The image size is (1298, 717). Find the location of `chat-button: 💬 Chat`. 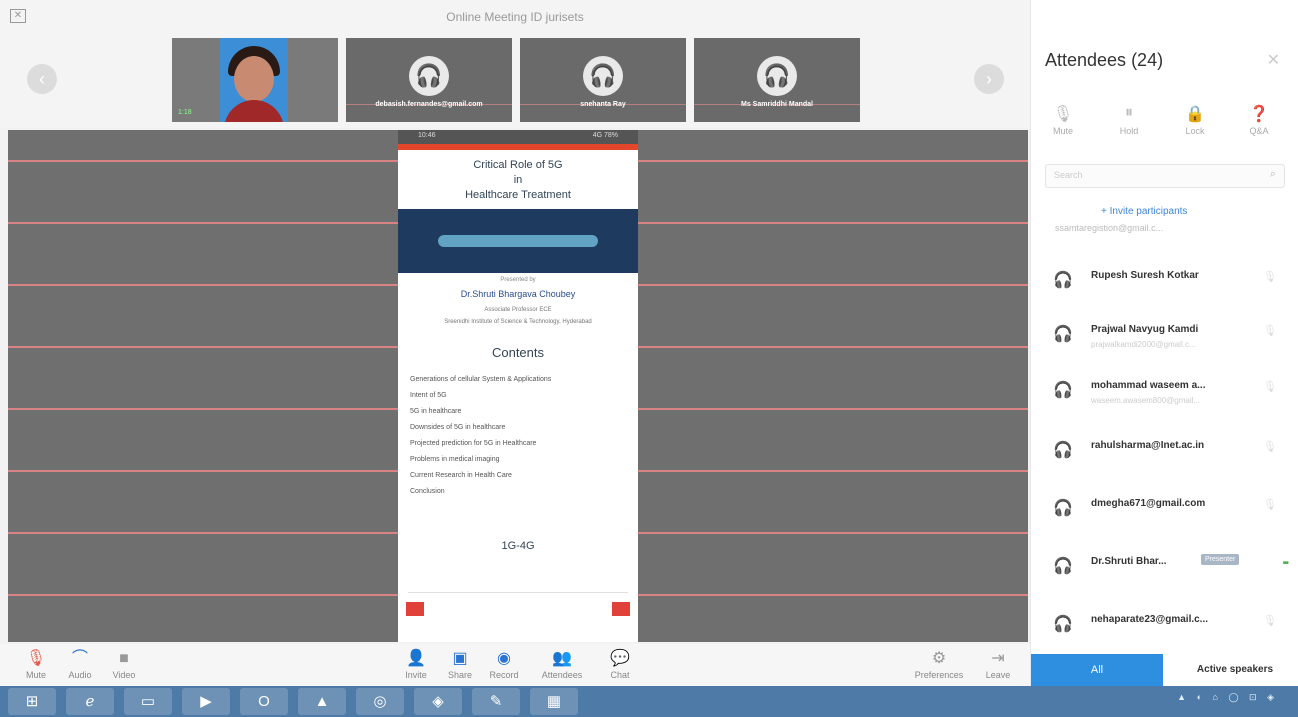

chat-button: 💬 Chat is located at coordinates (620, 664).